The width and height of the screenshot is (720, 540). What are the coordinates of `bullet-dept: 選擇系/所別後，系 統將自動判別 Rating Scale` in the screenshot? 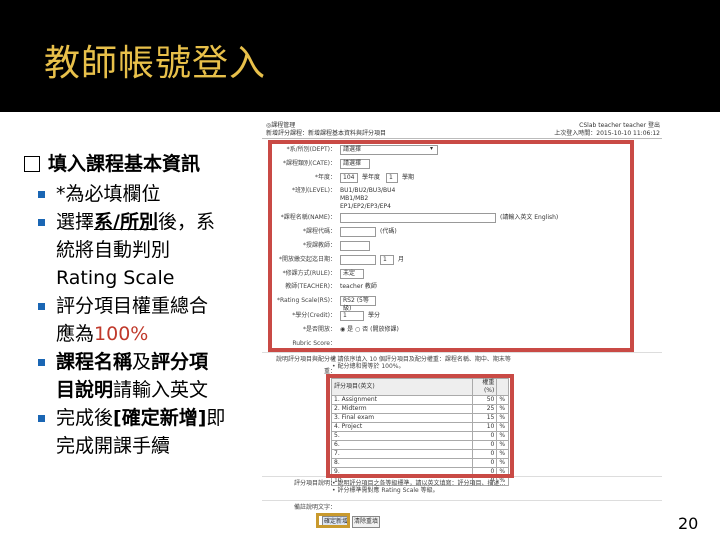 It's located at (144, 250).